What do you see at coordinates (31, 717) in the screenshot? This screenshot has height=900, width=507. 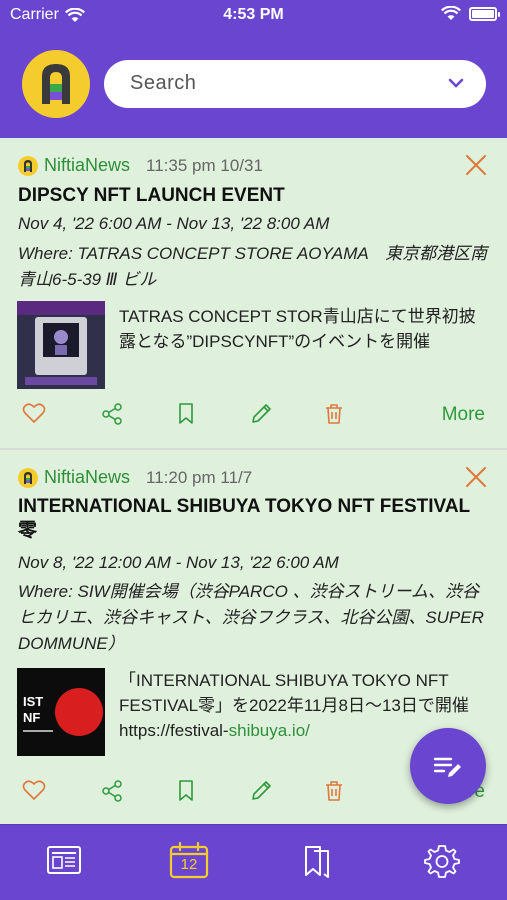 I see `svg-text: NF` at bounding box center [31, 717].